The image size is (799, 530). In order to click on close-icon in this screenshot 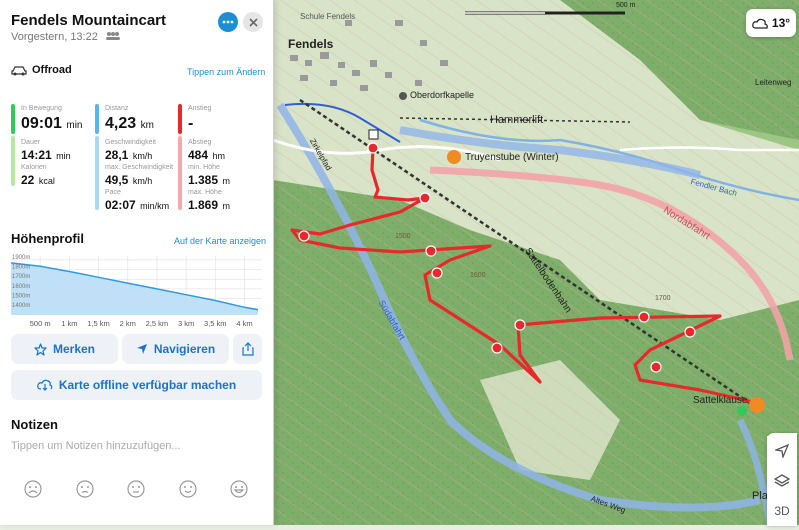, I will do `click(253, 22)`.